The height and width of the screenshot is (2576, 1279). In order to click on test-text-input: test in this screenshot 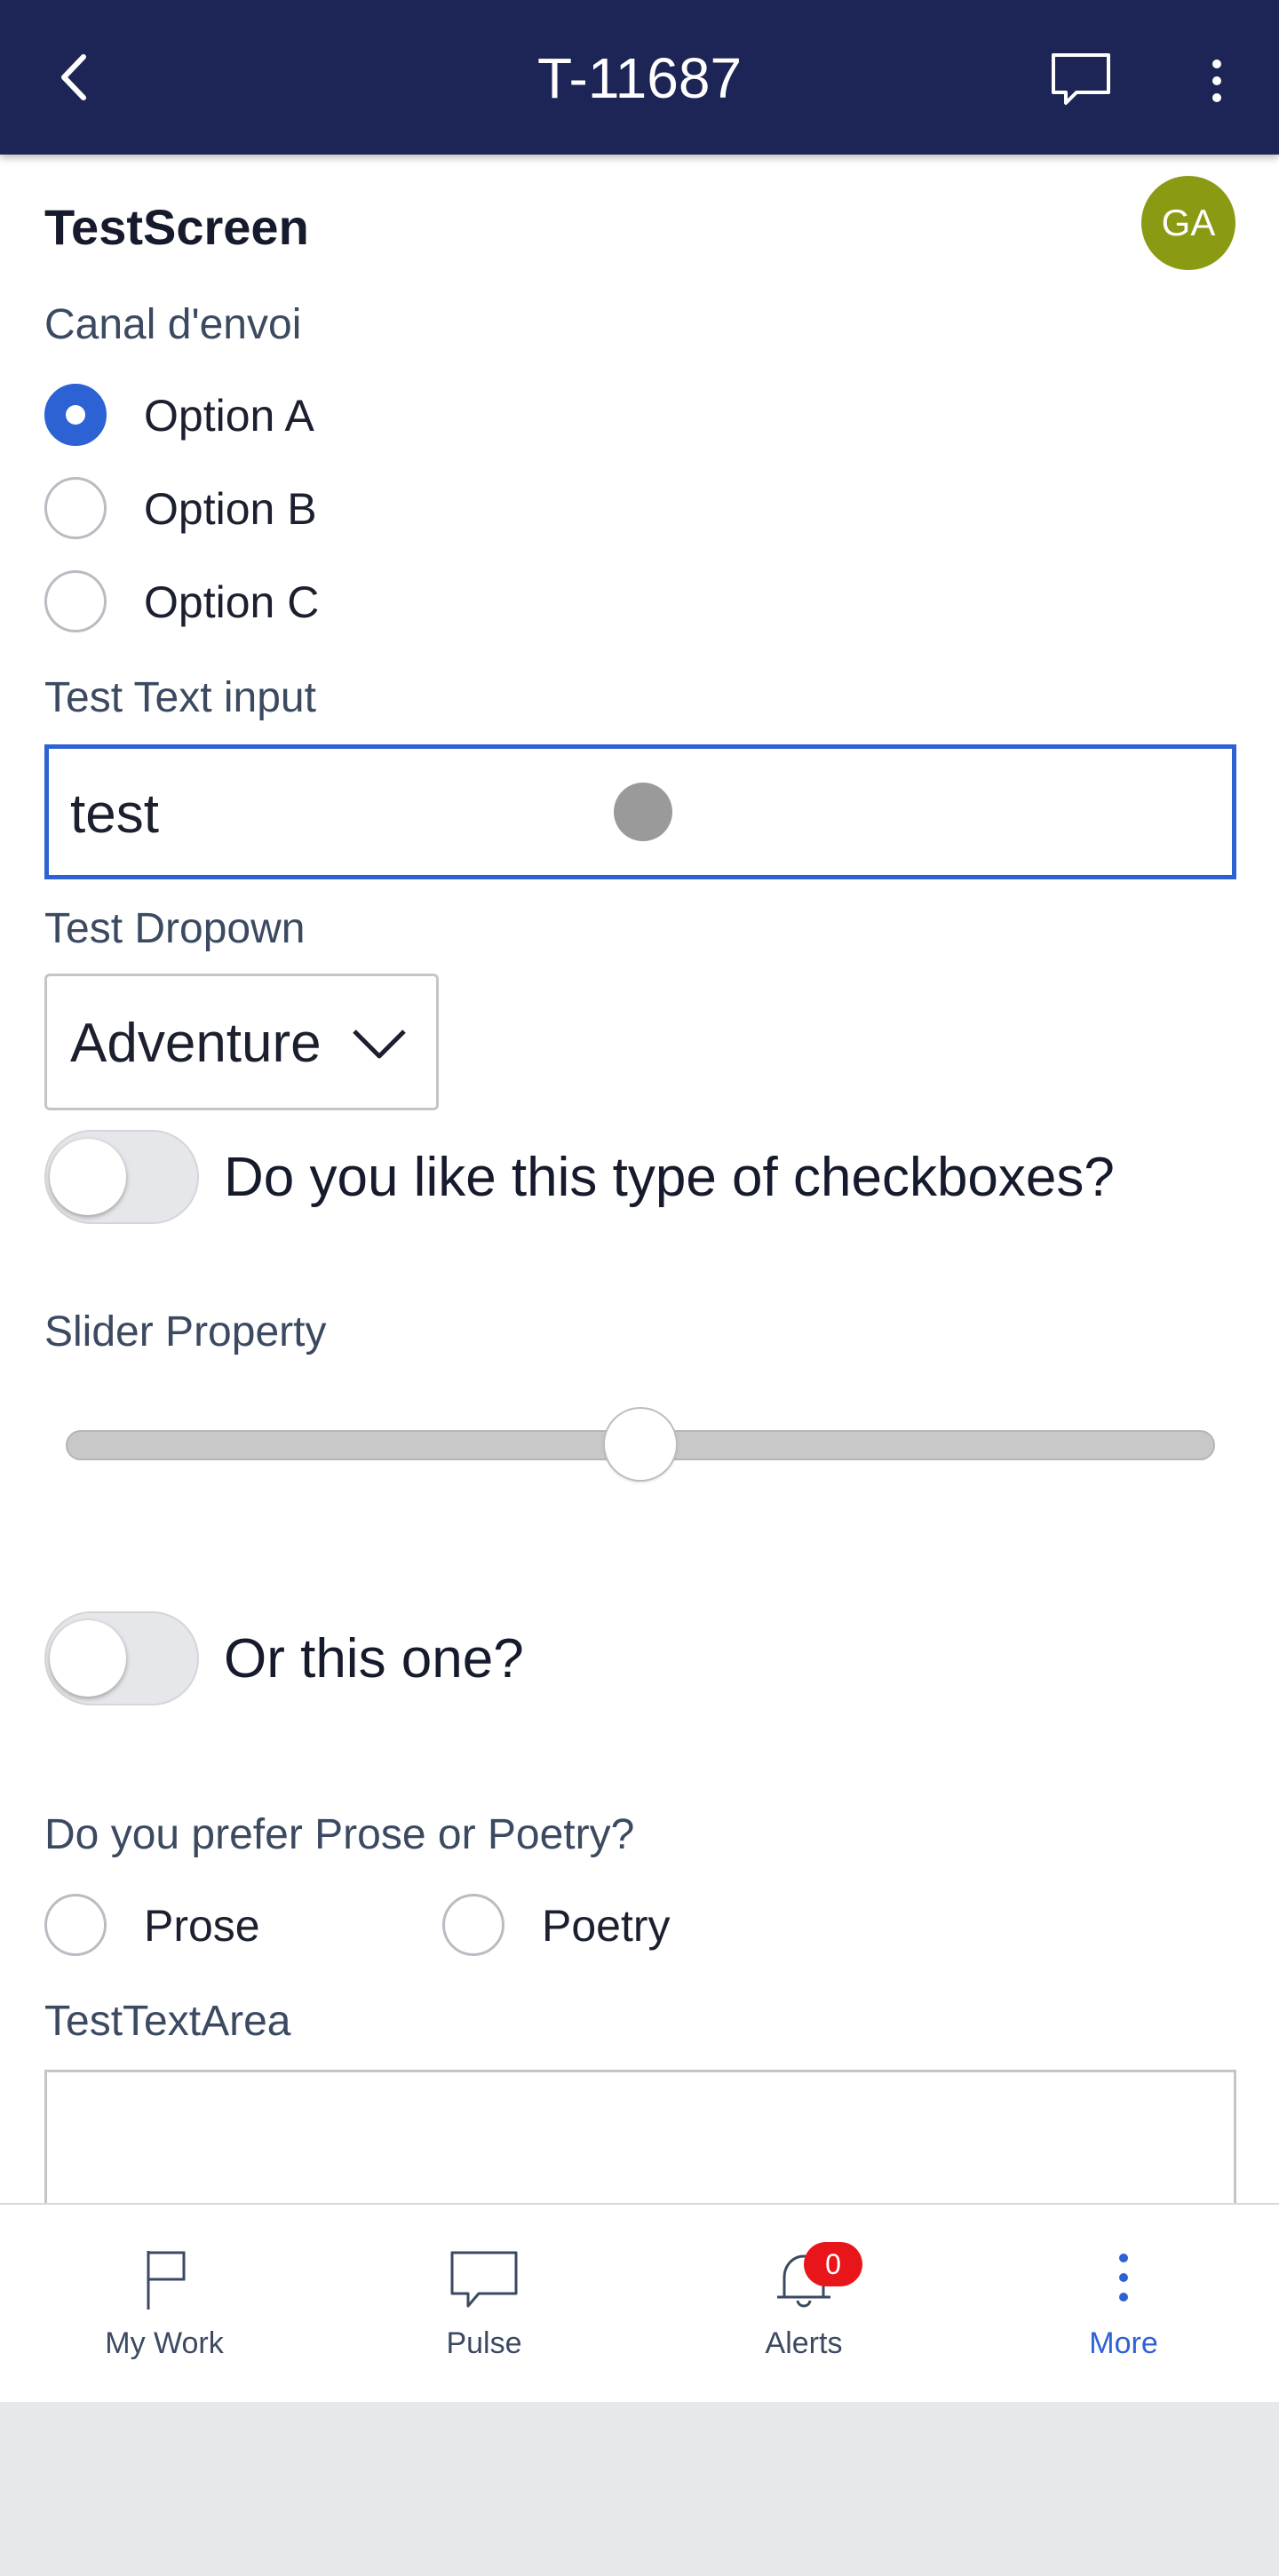, I will do `click(640, 811)`.